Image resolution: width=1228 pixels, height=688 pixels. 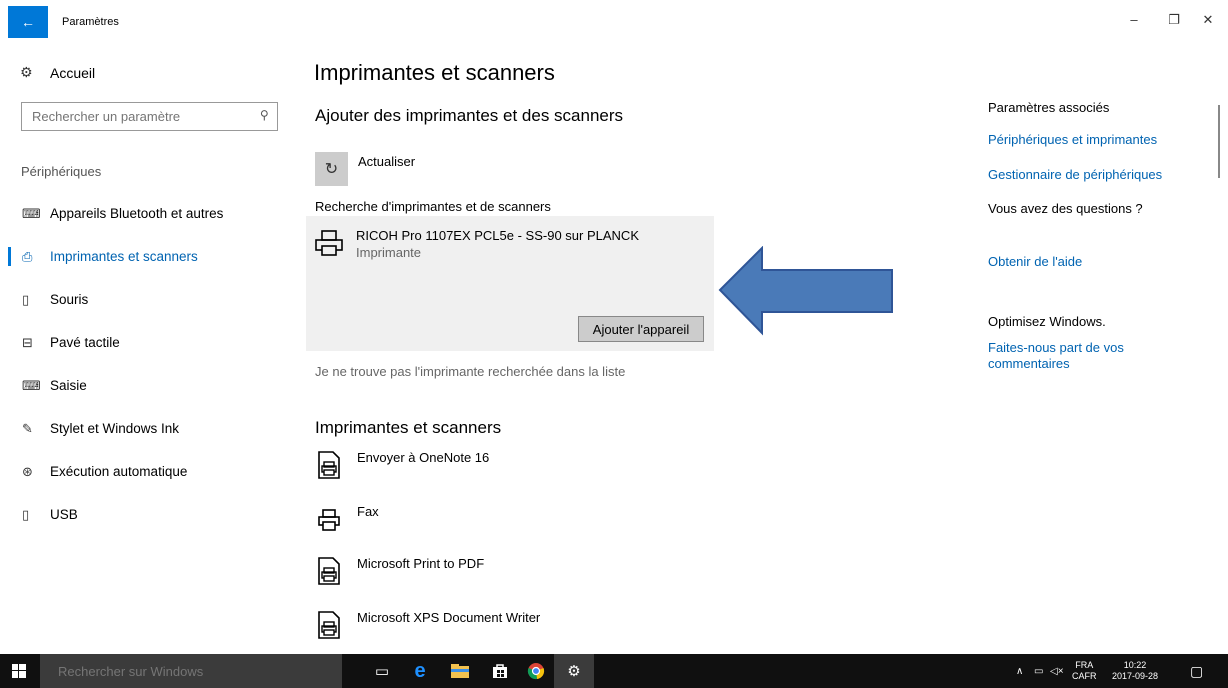 I want to click on printer-icon: ⎙, so click(x=27, y=256).